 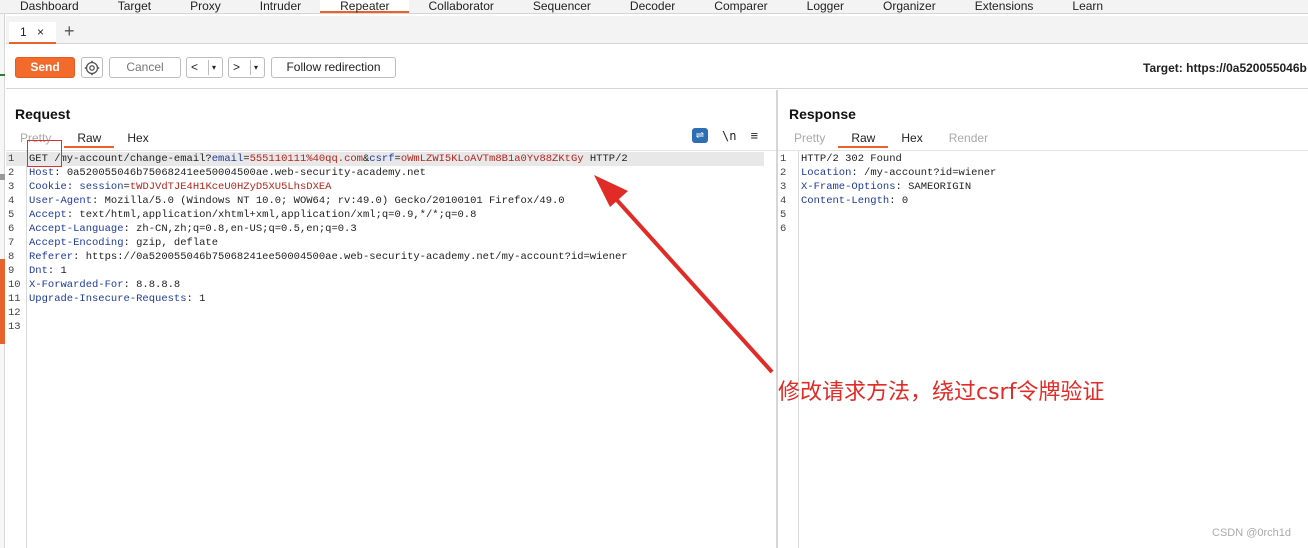 What do you see at coordinates (1252, 533) in the screenshot?
I see `watermark: CSDN @0rch1d` at bounding box center [1252, 533].